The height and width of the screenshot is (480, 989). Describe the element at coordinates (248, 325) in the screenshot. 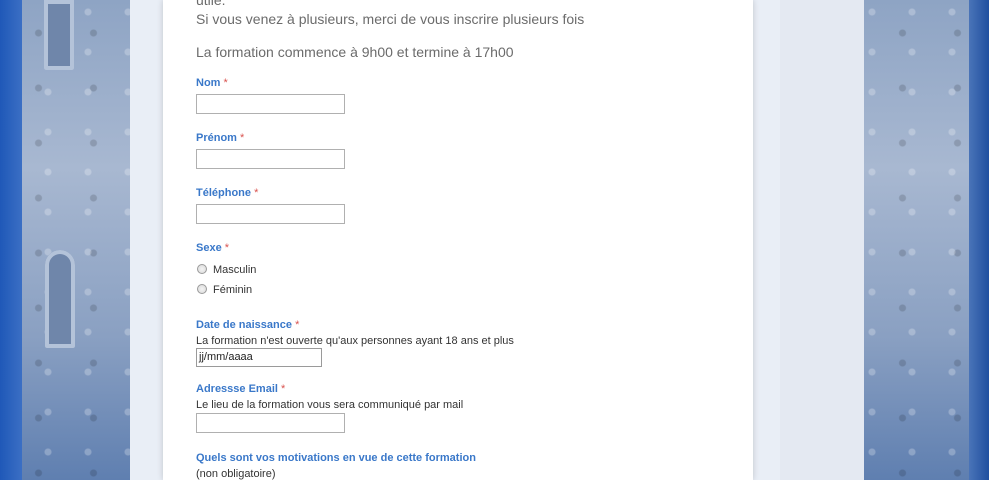

I see `date-naissance-label: Date de naissance *` at that location.